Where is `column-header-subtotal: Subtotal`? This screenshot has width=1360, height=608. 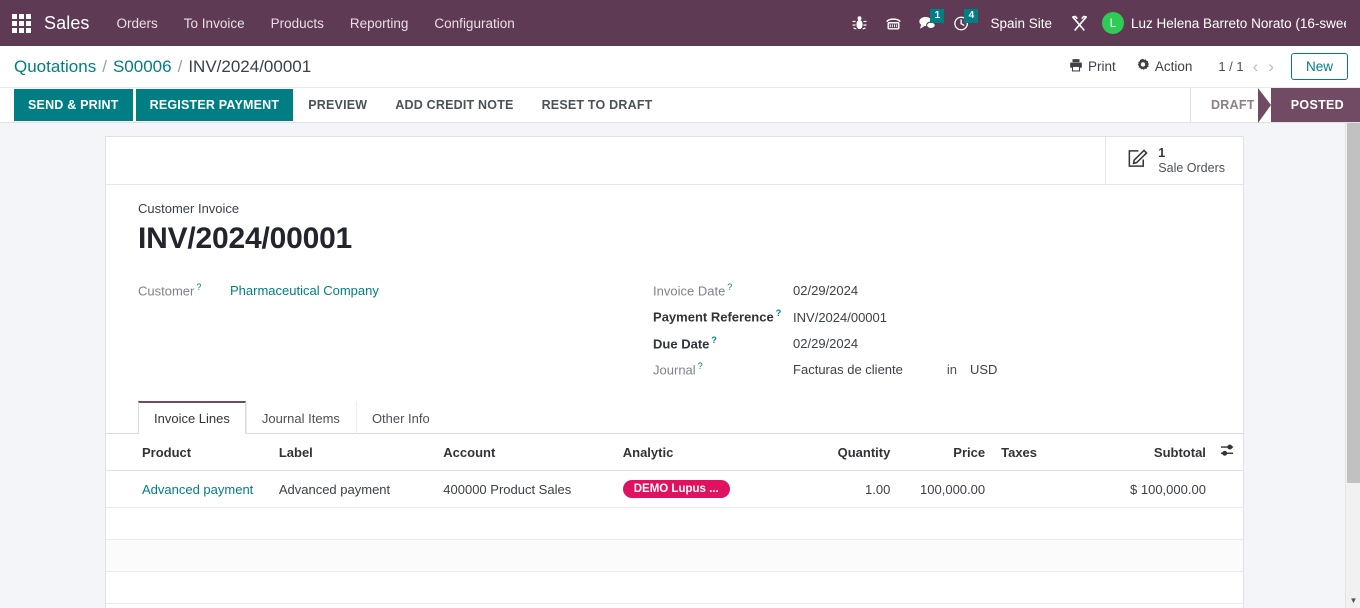
column-header-subtotal: Subtotal is located at coordinates (1147, 453).